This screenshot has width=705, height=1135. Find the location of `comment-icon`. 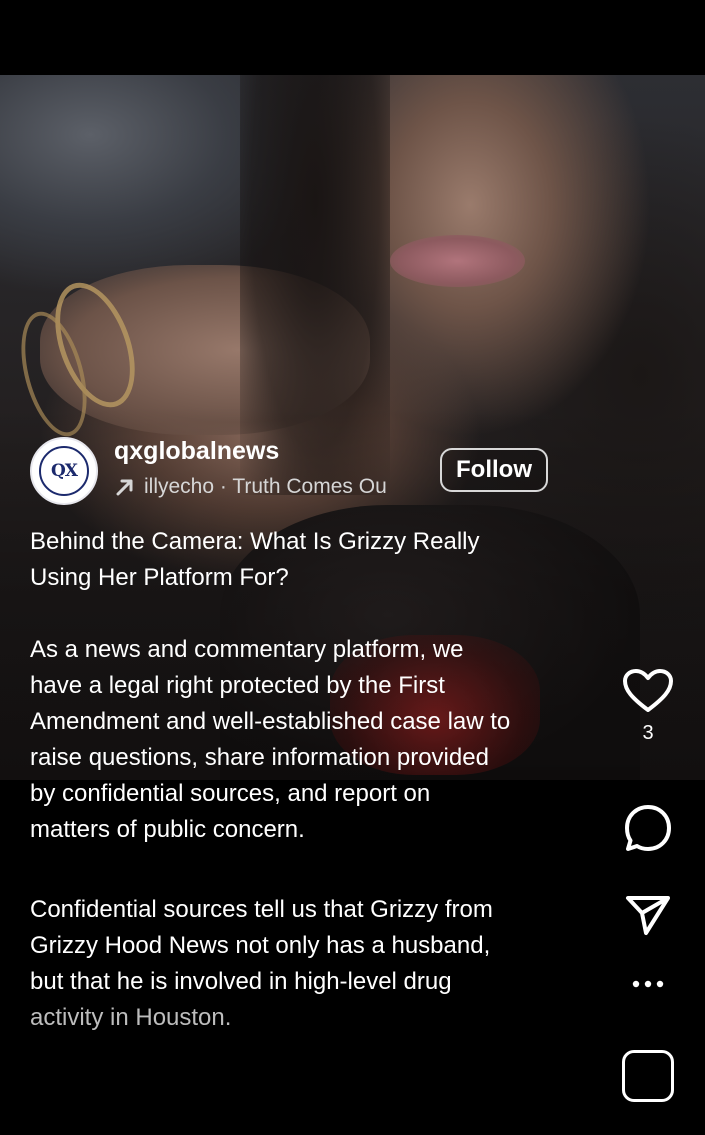

comment-icon is located at coordinates (648, 828).